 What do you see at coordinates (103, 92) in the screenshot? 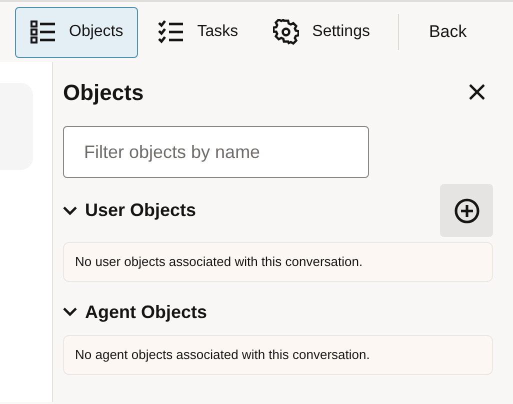
I see `panel-title: Objects` at bounding box center [103, 92].